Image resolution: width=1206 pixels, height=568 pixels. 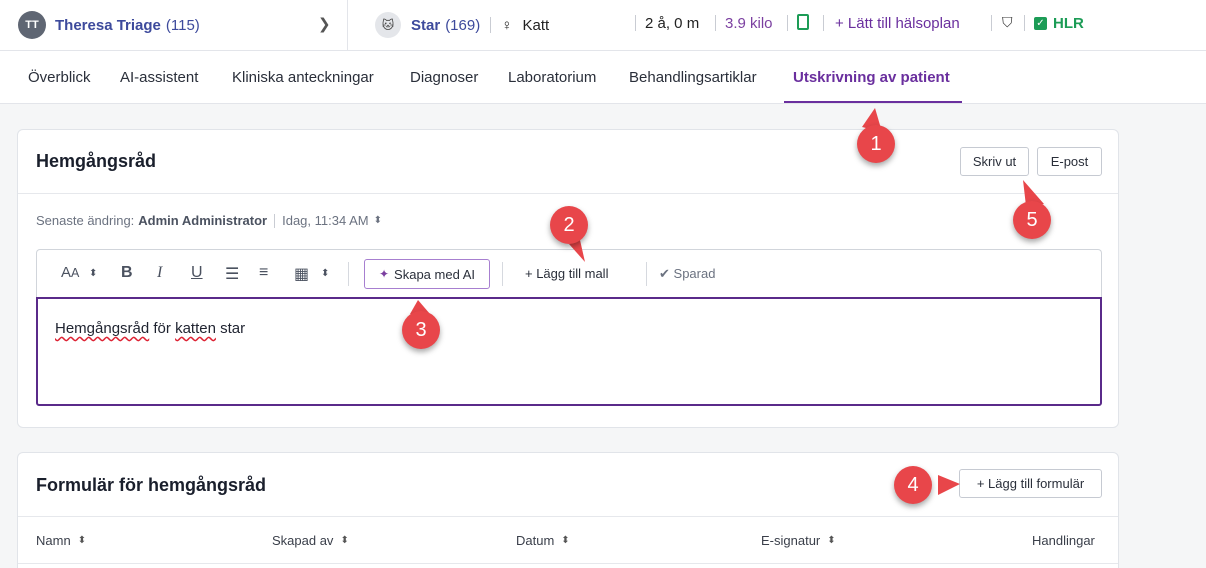 What do you see at coordinates (230, 328) in the screenshot?
I see `editor-text-end: star` at bounding box center [230, 328].